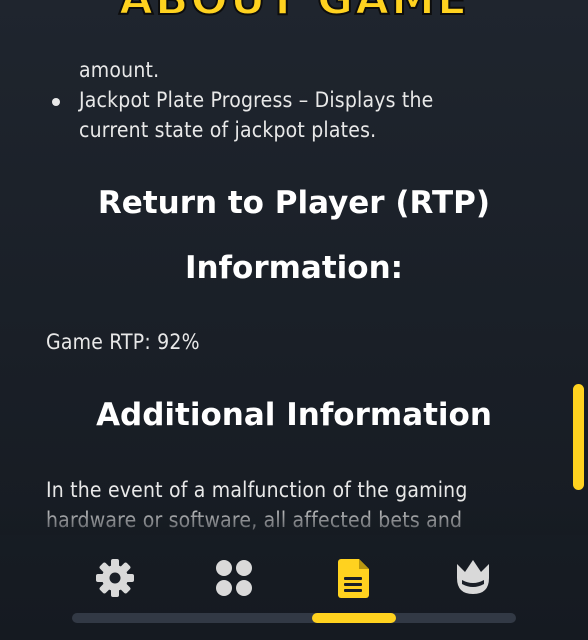 The height and width of the screenshot is (640, 588). I want to click on crown-icon, so click(473, 577).